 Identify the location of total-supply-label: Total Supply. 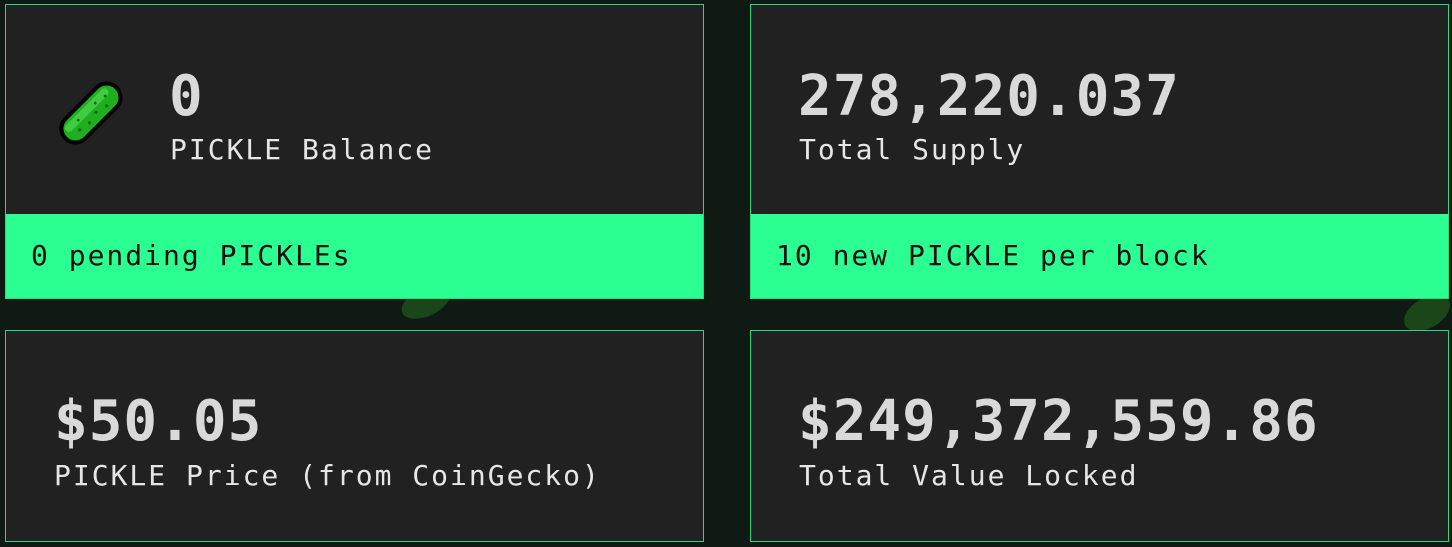
(912, 149).